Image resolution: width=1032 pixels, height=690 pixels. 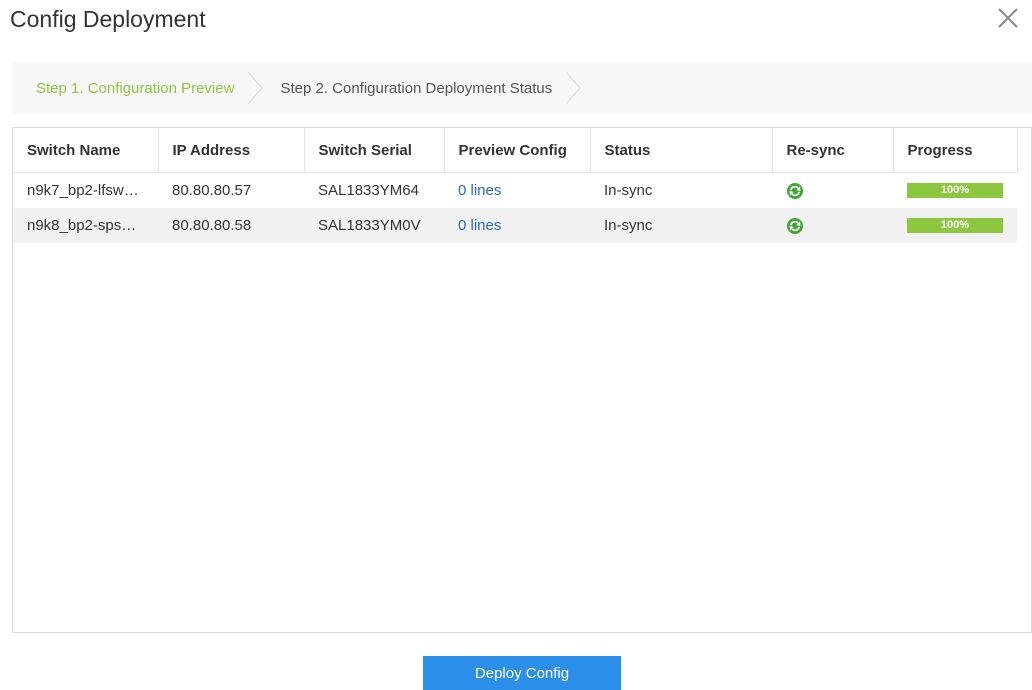 What do you see at coordinates (374, 225) in the screenshot?
I see `cell-switch-serial: SAL1833YM0V` at bounding box center [374, 225].